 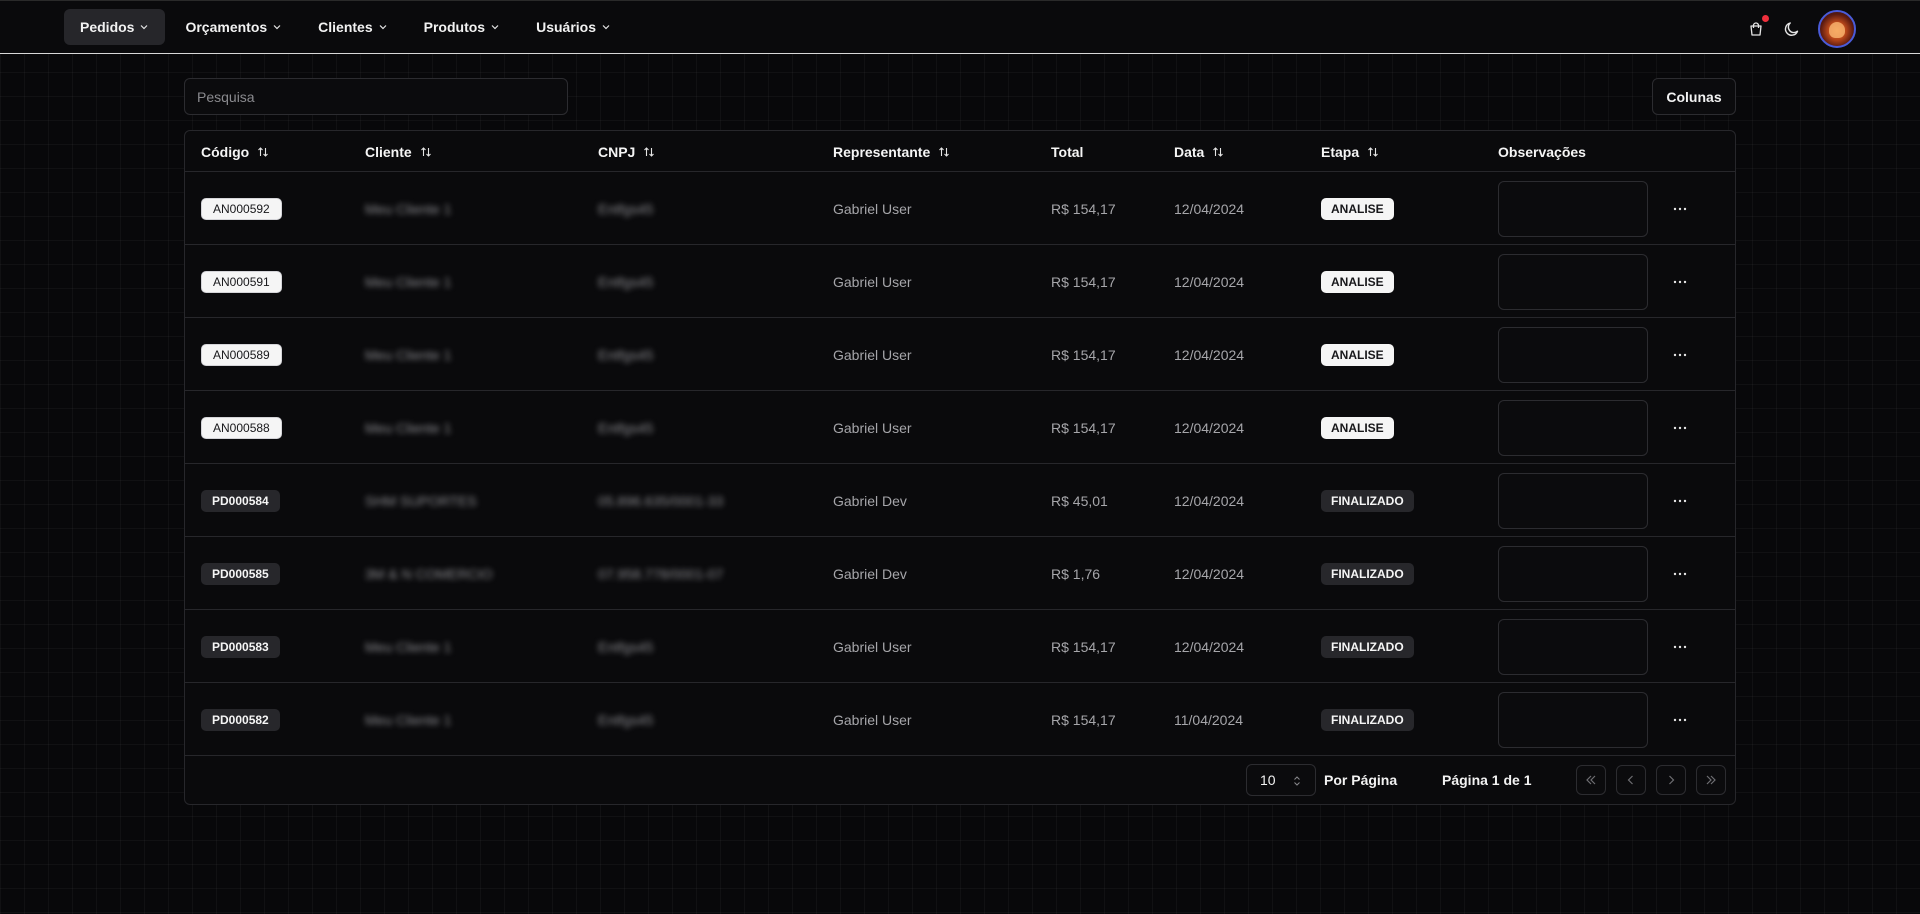 I want to click on cell-cnpj: 05.896.635/0001-33, so click(x=660, y=500).